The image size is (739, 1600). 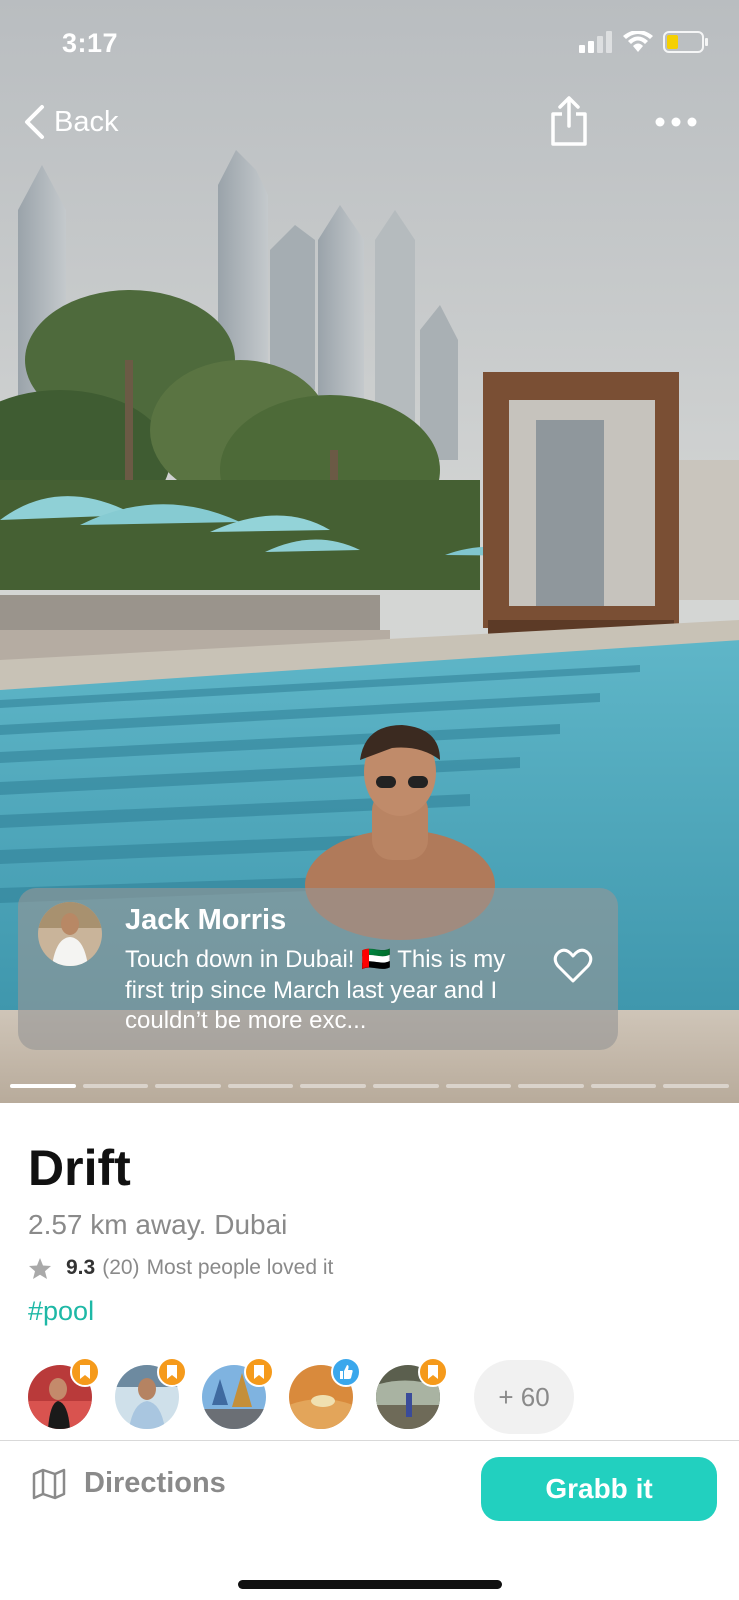 What do you see at coordinates (49, 1483) in the screenshot?
I see `map-icon` at bounding box center [49, 1483].